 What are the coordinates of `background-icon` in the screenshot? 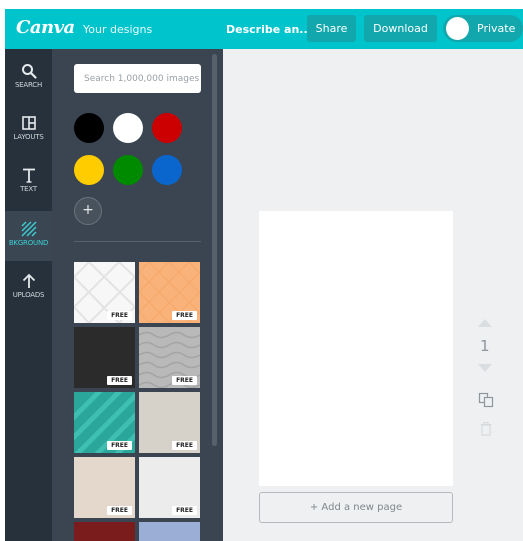 It's located at (28, 229).